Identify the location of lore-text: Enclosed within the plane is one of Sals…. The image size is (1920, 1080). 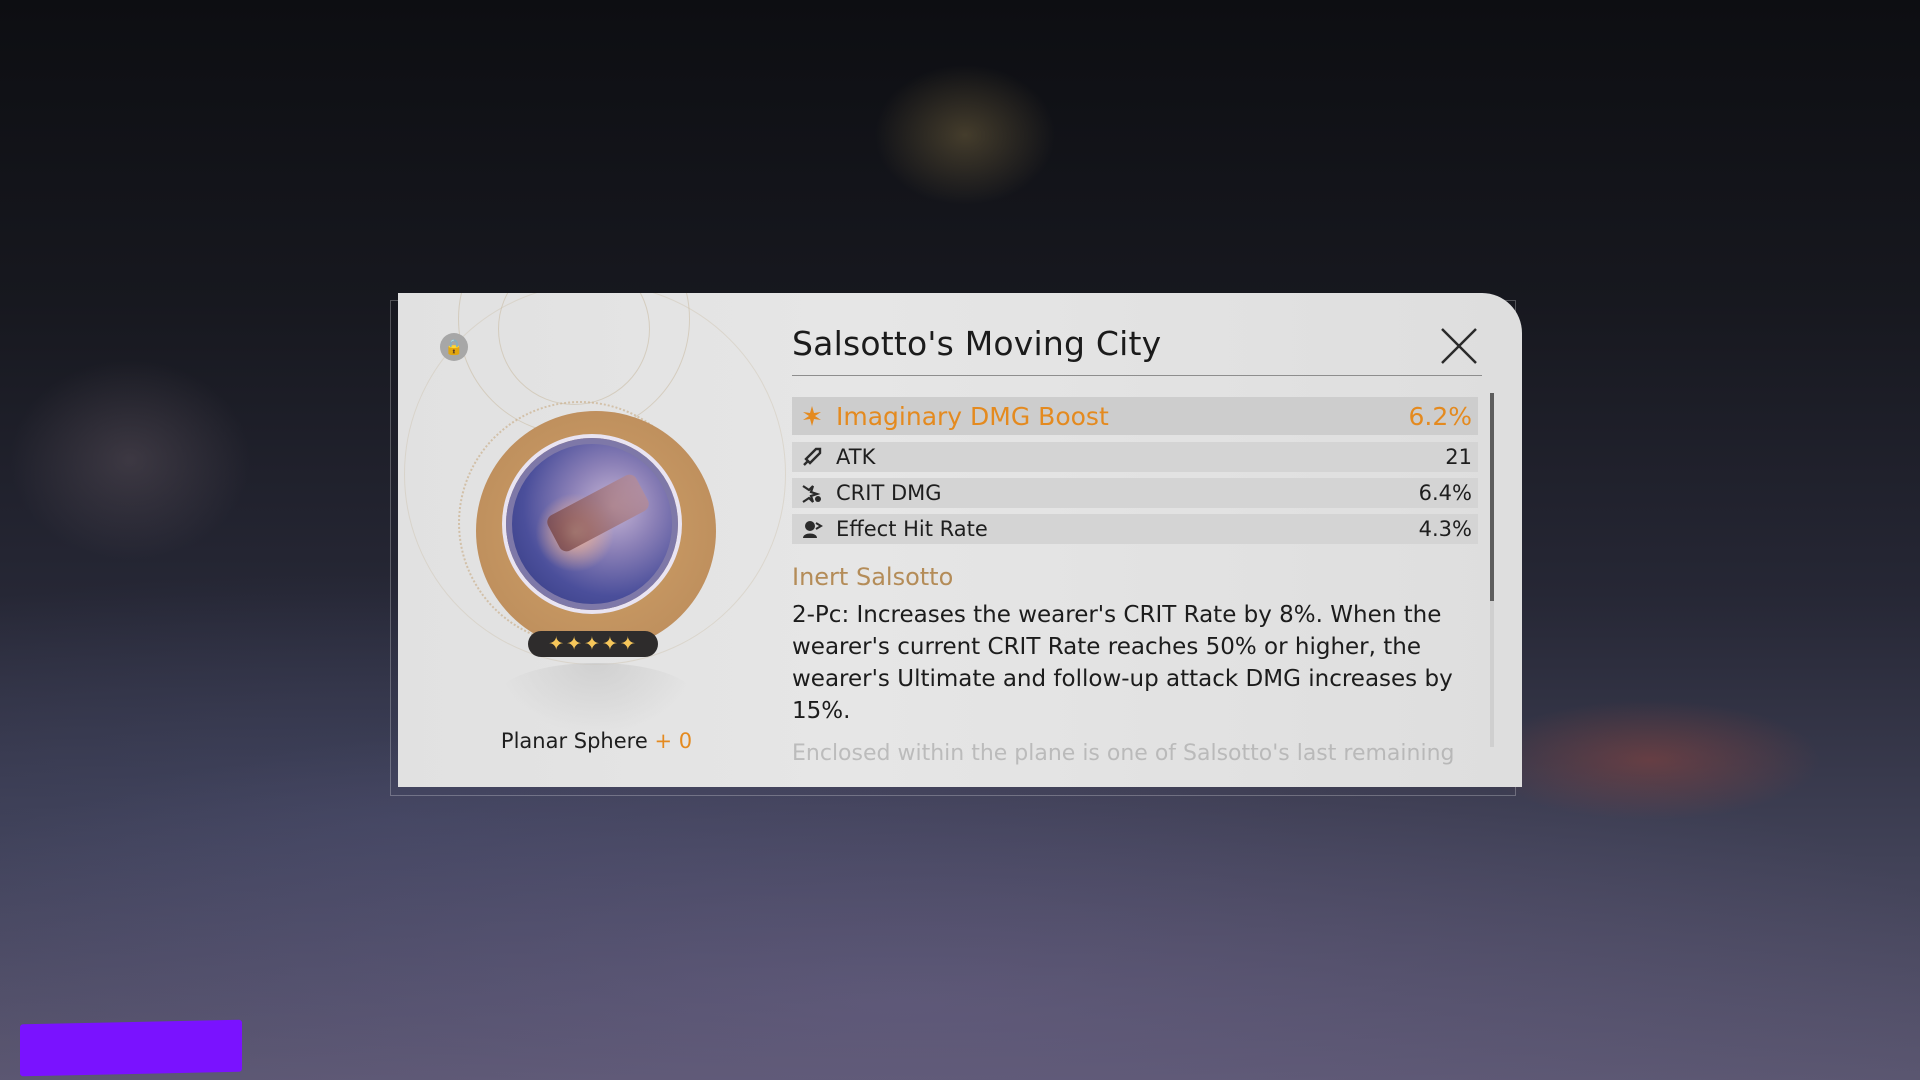
(1123, 753).